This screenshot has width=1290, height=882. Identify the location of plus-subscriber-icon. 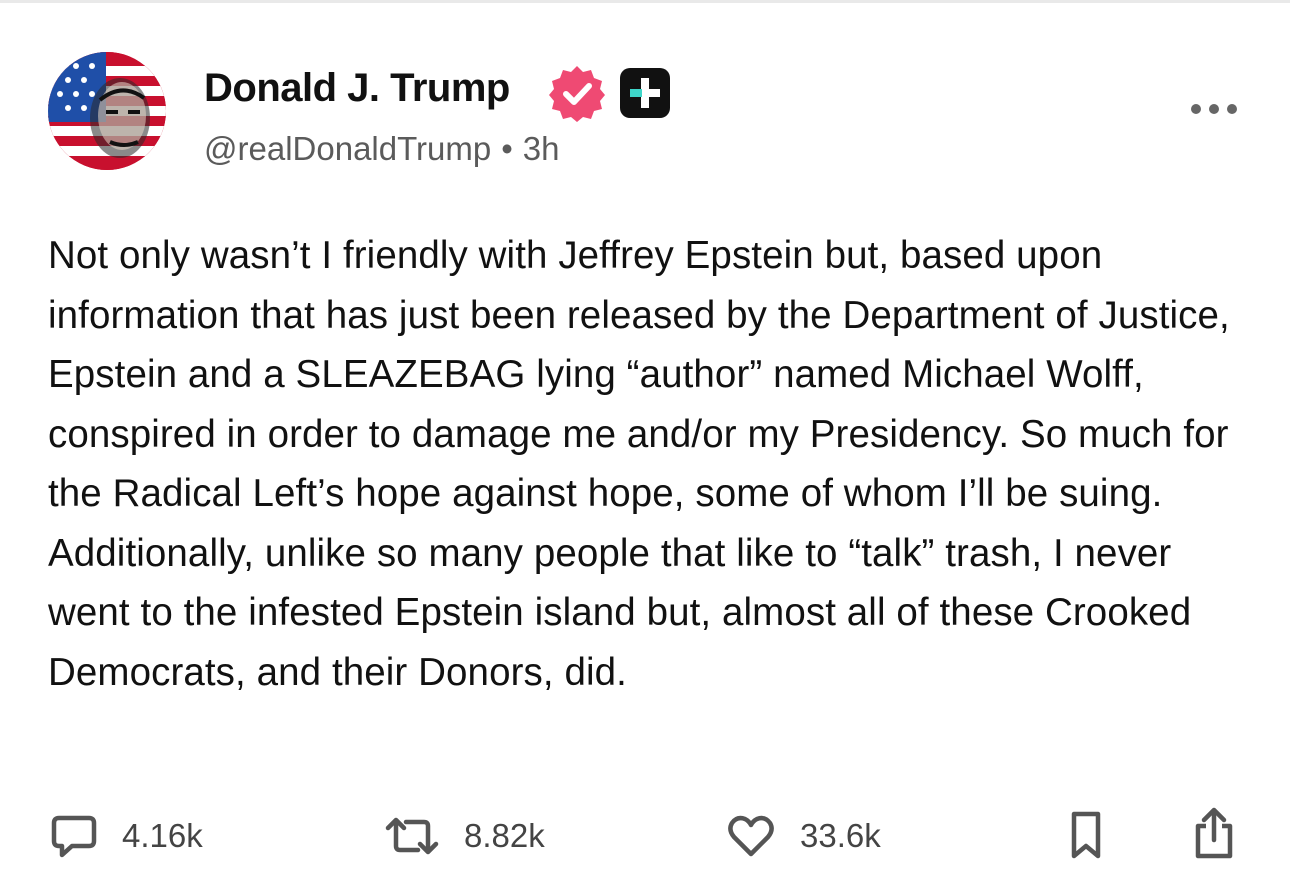
(645, 93).